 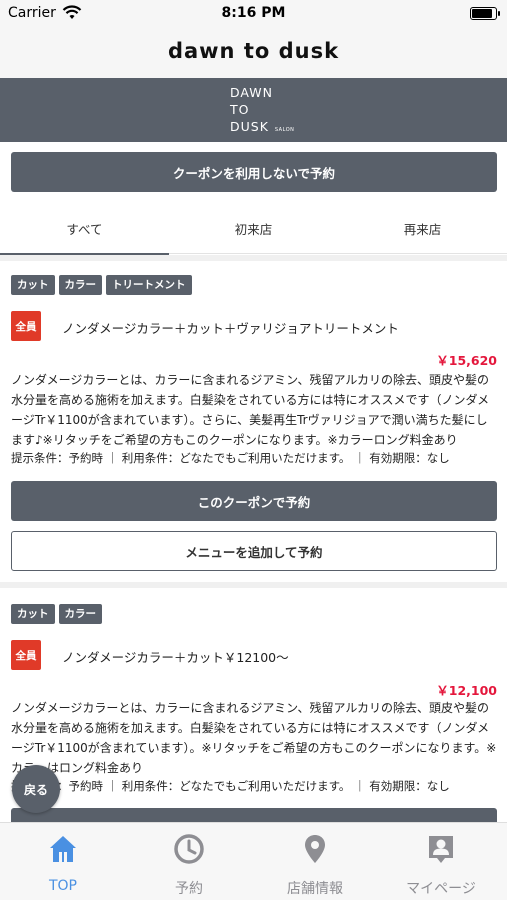 What do you see at coordinates (189, 889) in the screenshot?
I see `tabbar-label-booking: 予約` at bounding box center [189, 889].